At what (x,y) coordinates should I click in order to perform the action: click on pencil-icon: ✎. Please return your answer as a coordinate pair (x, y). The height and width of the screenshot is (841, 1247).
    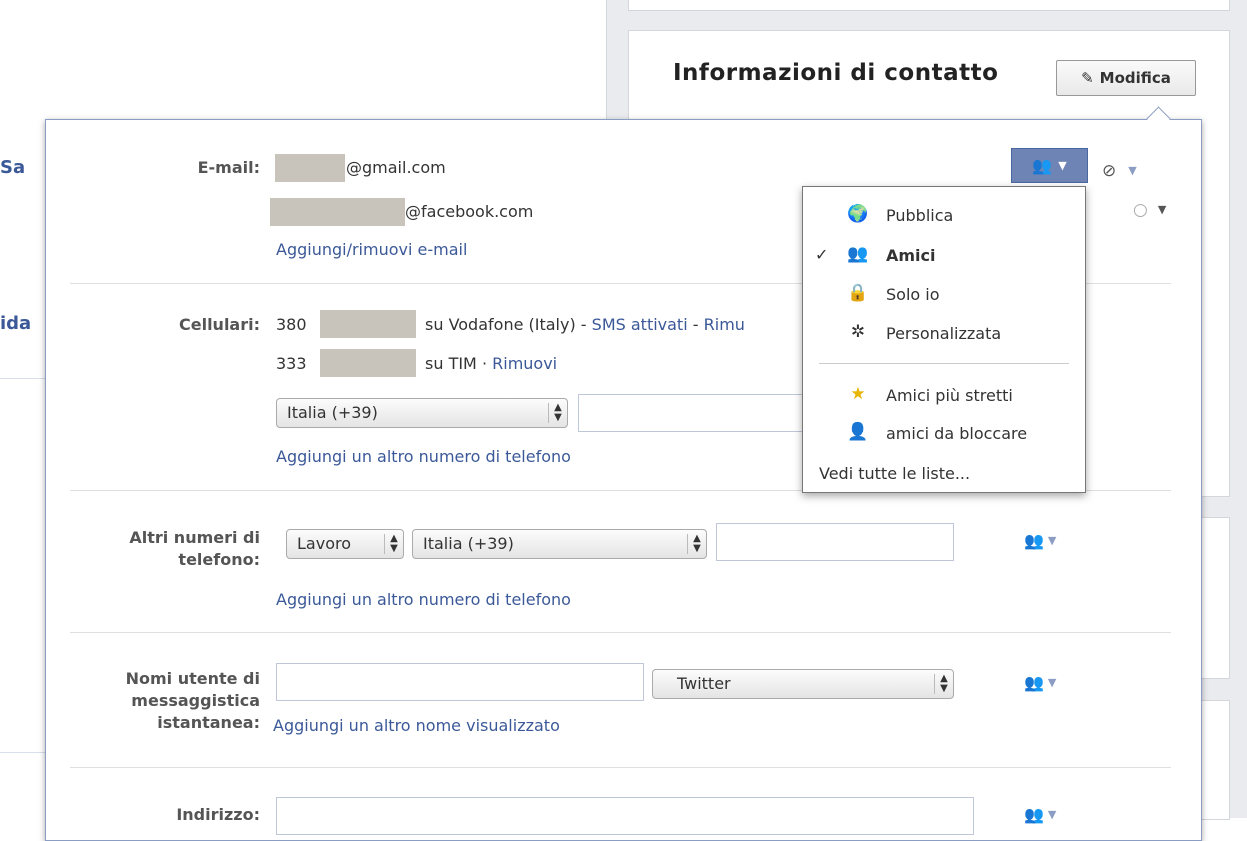
    Looking at the image, I should click on (1087, 78).